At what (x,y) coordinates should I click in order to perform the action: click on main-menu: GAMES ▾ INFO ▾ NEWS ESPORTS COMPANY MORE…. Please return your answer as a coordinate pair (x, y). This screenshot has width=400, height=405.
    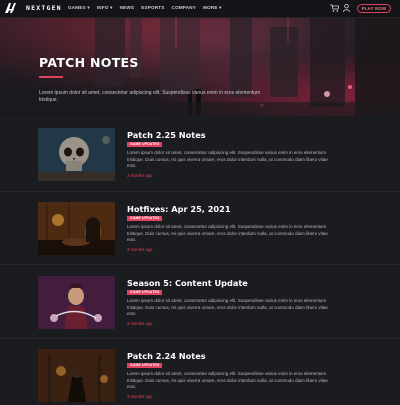
    Looking at the image, I should click on (145, 8).